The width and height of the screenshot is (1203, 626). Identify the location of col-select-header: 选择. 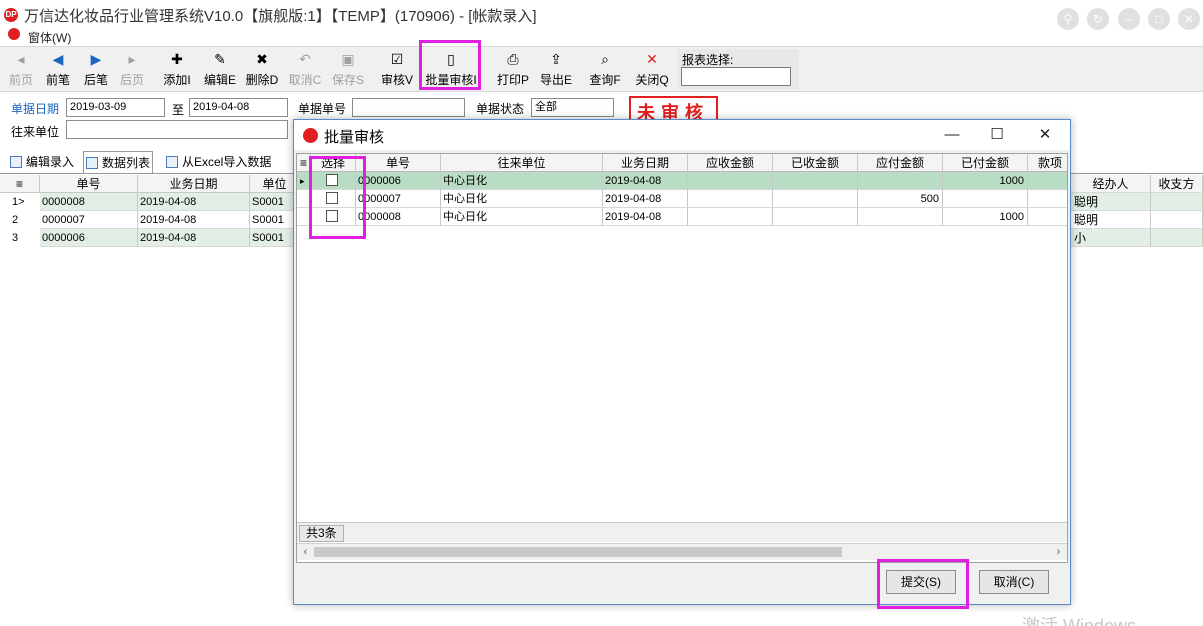
(333, 163).